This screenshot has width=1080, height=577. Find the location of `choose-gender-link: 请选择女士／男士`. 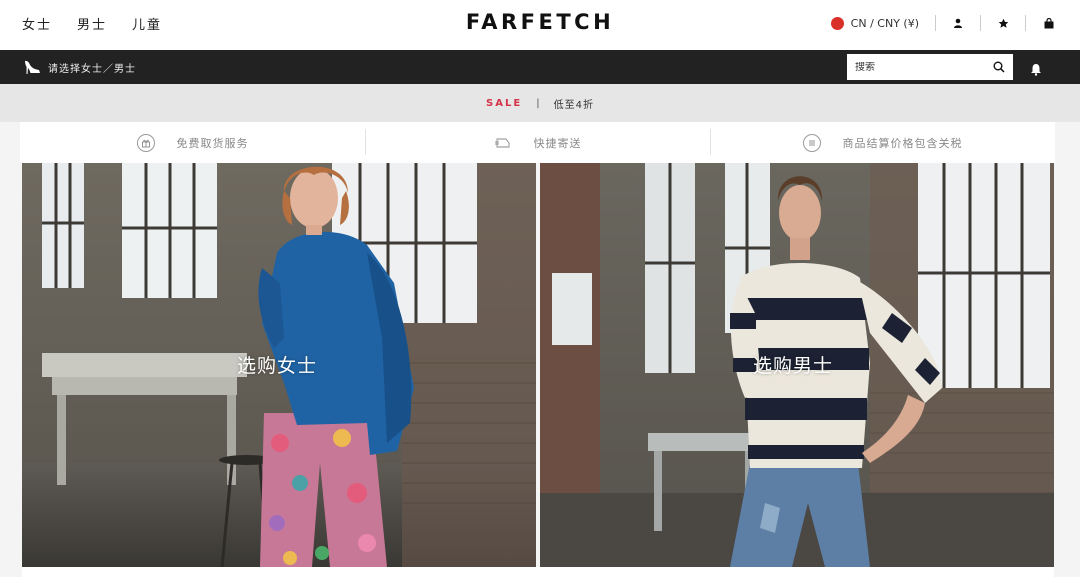

choose-gender-link: 请选择女士／男士 is located at coordinates (80, 67).